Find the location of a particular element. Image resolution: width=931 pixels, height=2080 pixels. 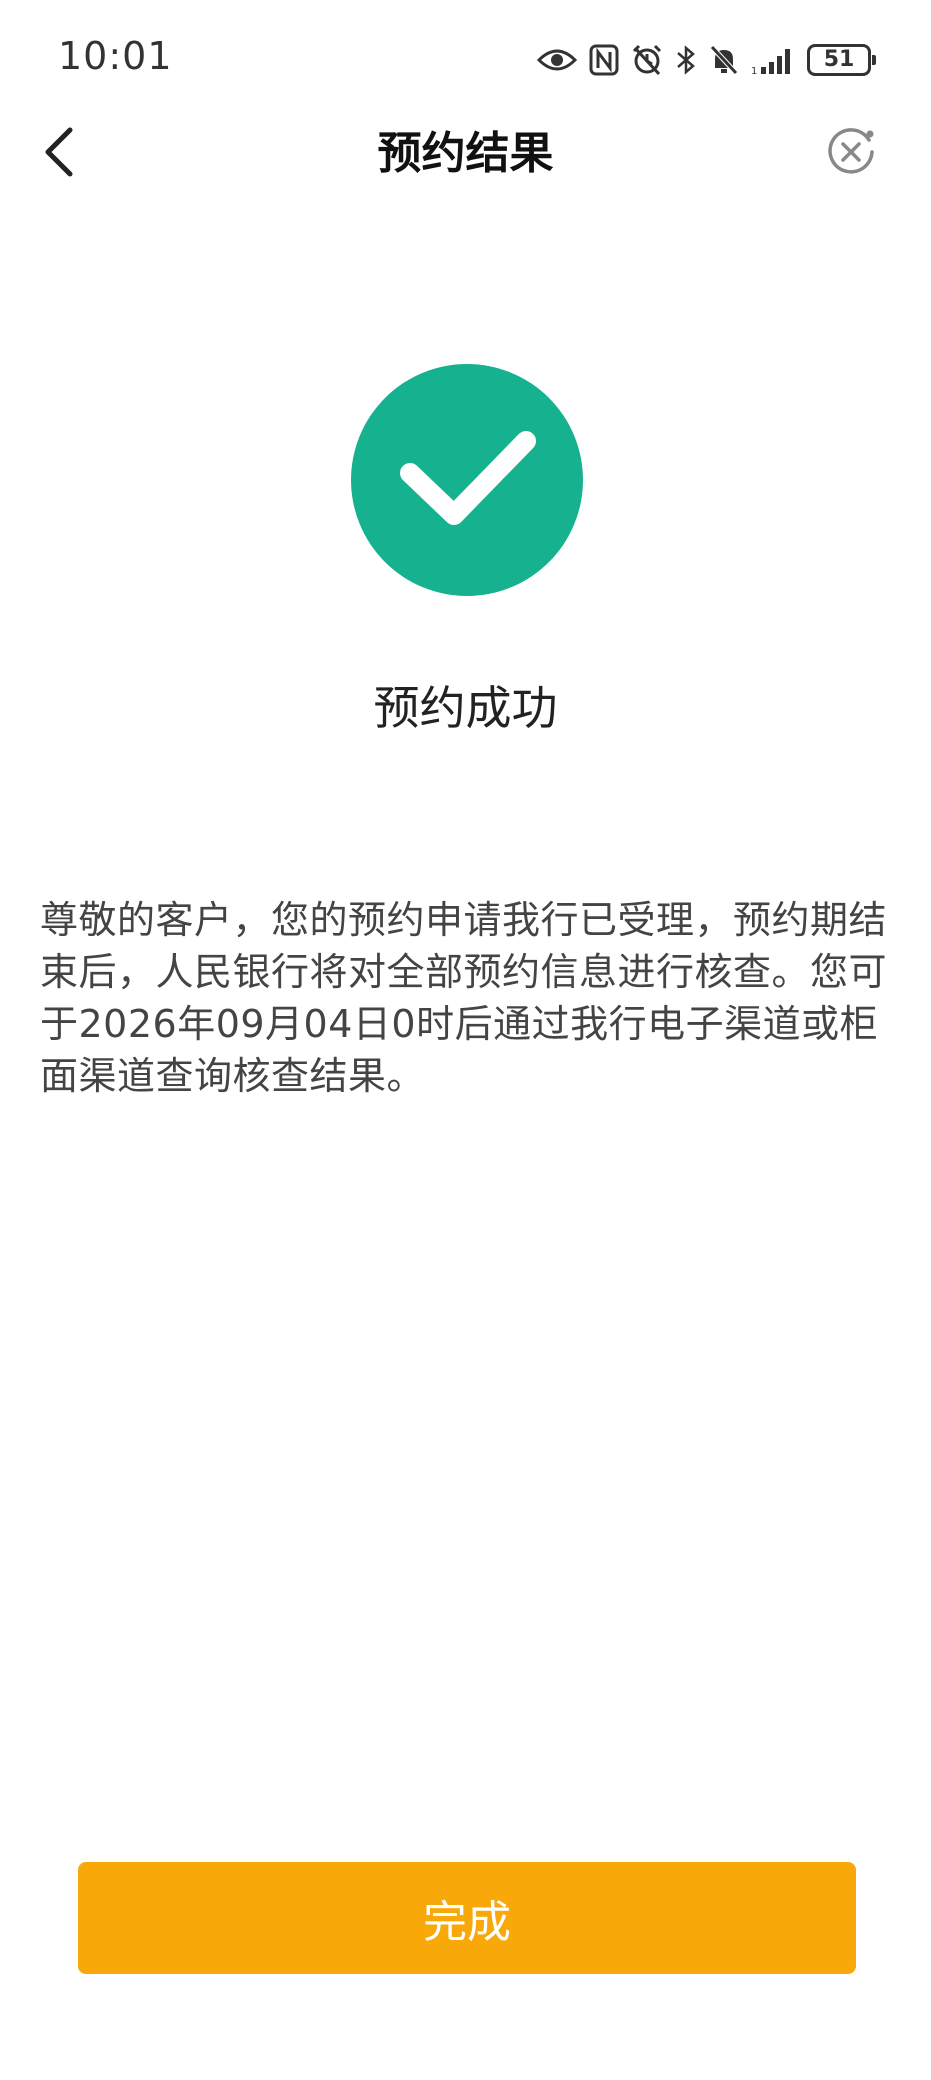

close-circle-icon is located at coordinates (851, 154).